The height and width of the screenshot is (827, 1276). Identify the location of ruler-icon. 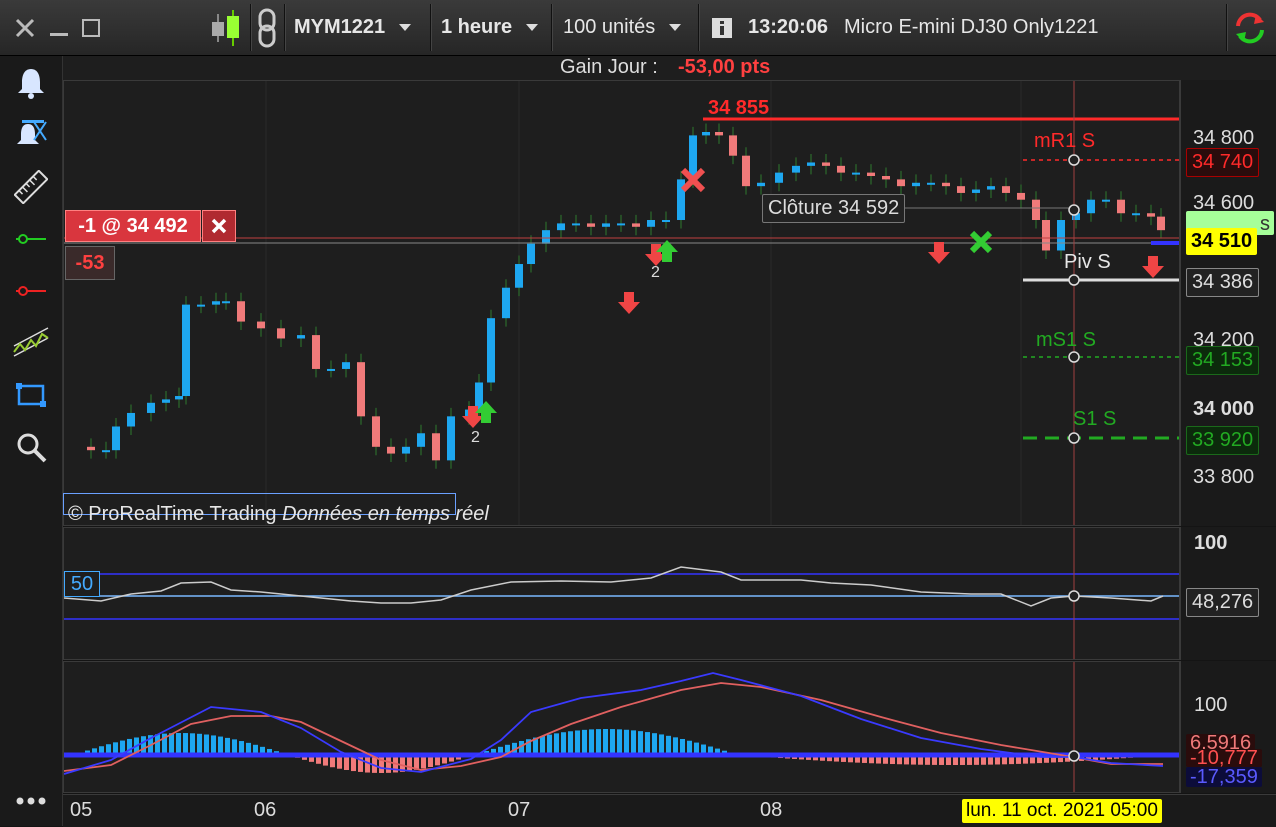
(31, 187).